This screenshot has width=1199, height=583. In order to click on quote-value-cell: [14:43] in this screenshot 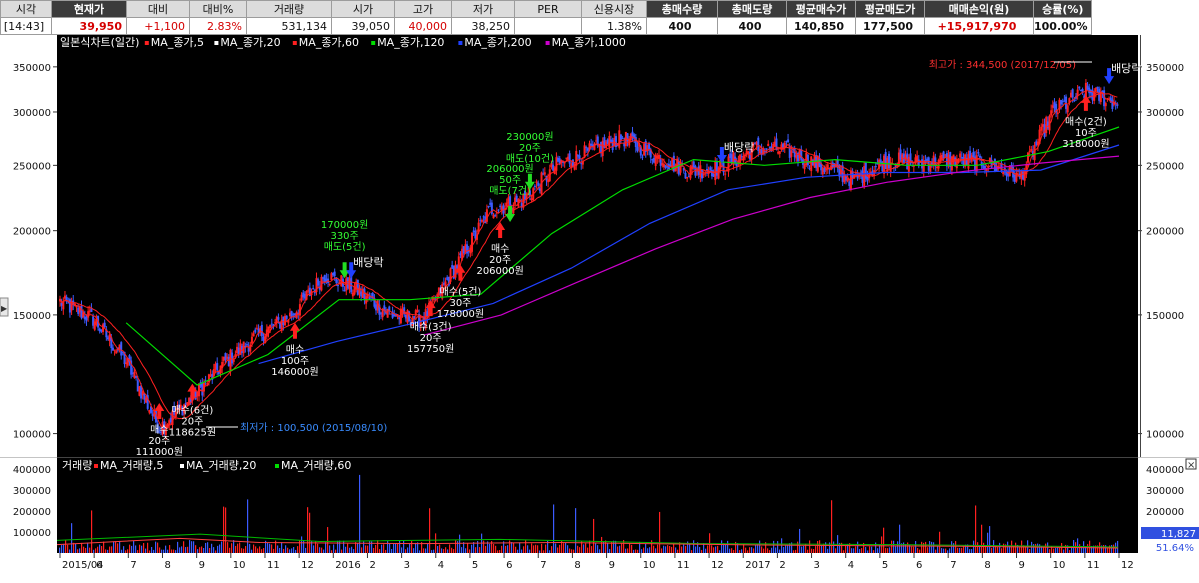, I will do `click(26, 26)`.